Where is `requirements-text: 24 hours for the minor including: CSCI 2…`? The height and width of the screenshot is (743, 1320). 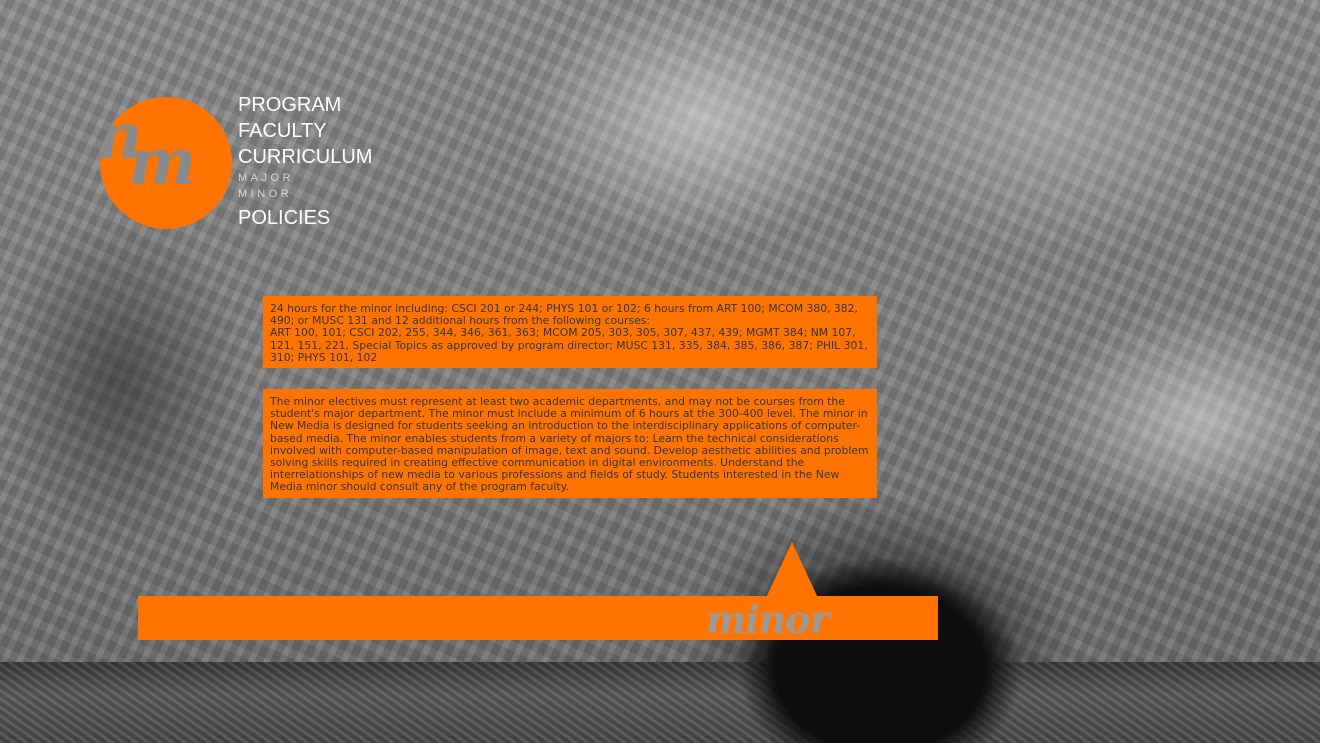
requirements-text: 24 hours for the minor including: CSCI 2… is located at coordinates (564, 315).